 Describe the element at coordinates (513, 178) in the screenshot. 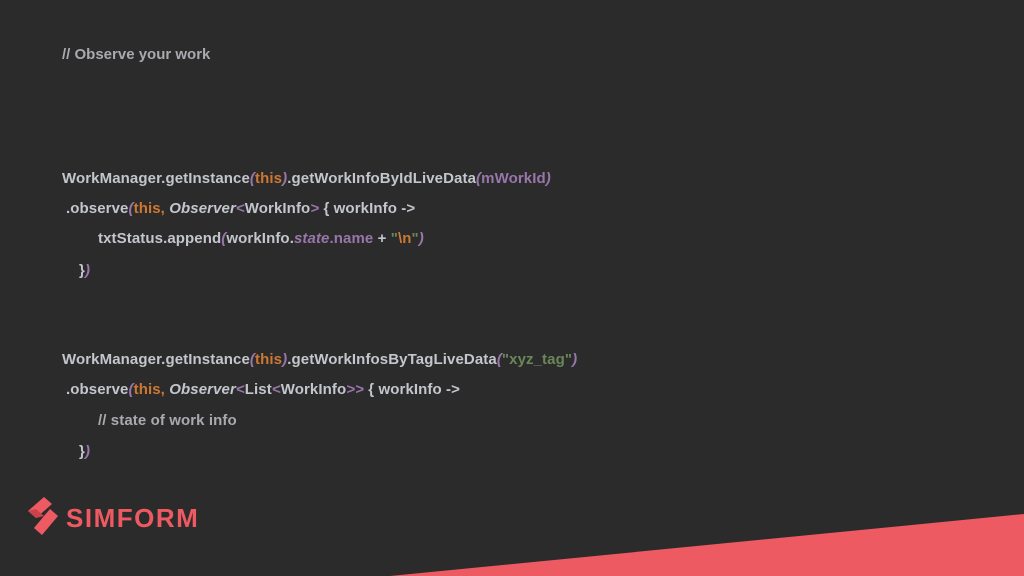

I see `code-token: mWorkId` at that location.